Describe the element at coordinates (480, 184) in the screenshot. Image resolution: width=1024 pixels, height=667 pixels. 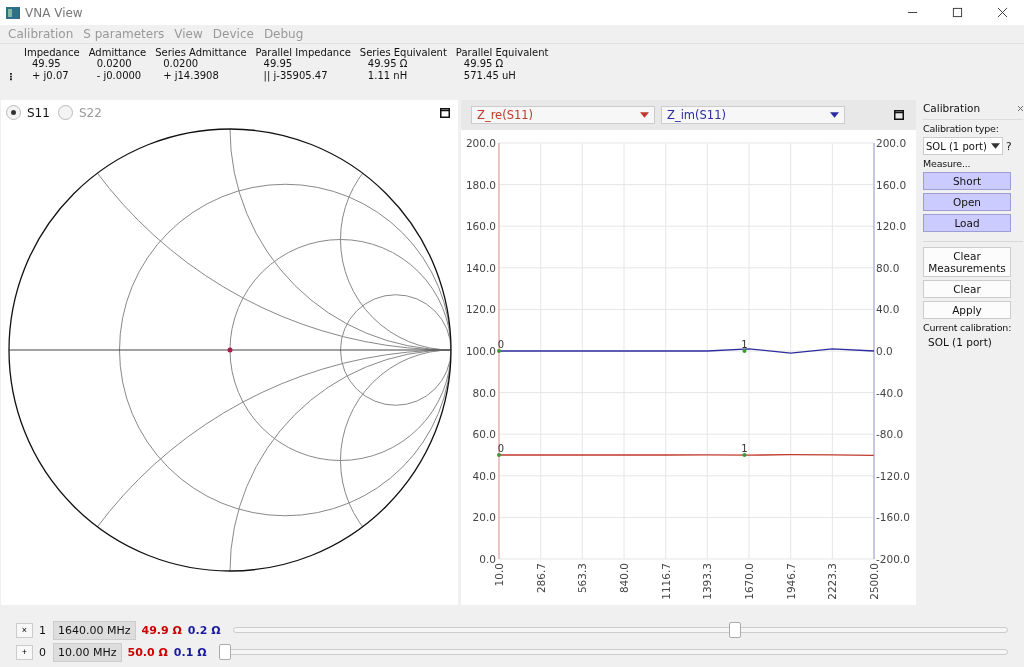
I see `axis-tick-label: 180.0` at that location.